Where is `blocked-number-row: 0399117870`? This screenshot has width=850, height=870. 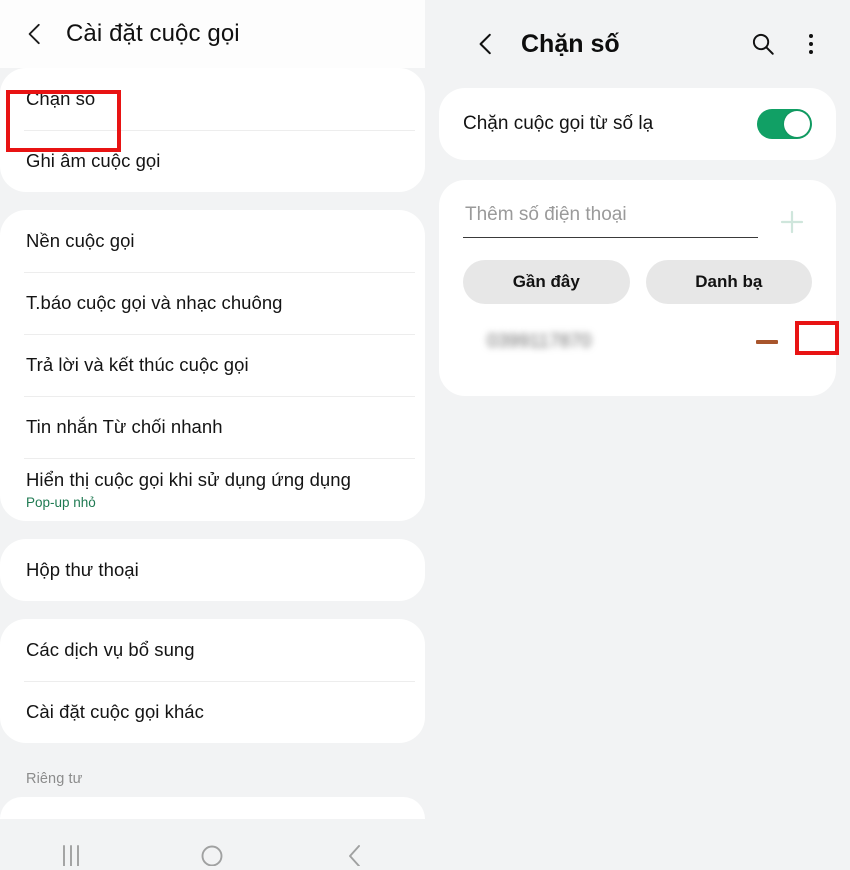
blocked-number-row: 0399117870 is located at coordinates (637, 344).